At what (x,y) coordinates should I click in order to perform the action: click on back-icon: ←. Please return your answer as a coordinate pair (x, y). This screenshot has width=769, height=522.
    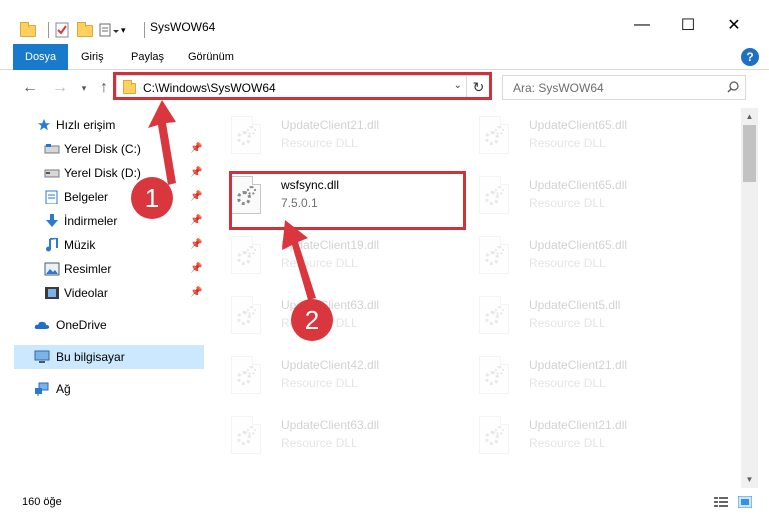
    Looking at the image, I should click on (30, 88).